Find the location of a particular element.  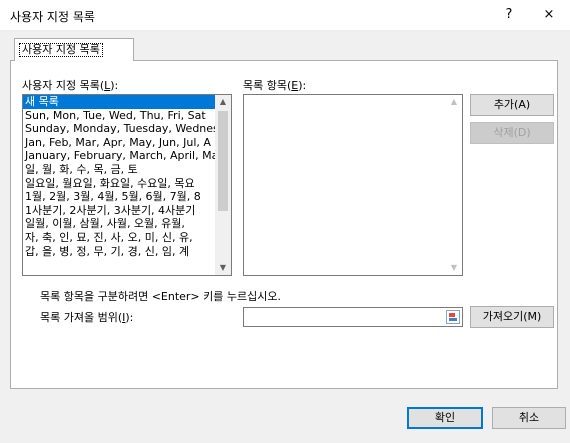

list-item: 갑, 을, 병, 정, 무, 기, 경, 신, 임, 계 is located at coordinates (119, 252).